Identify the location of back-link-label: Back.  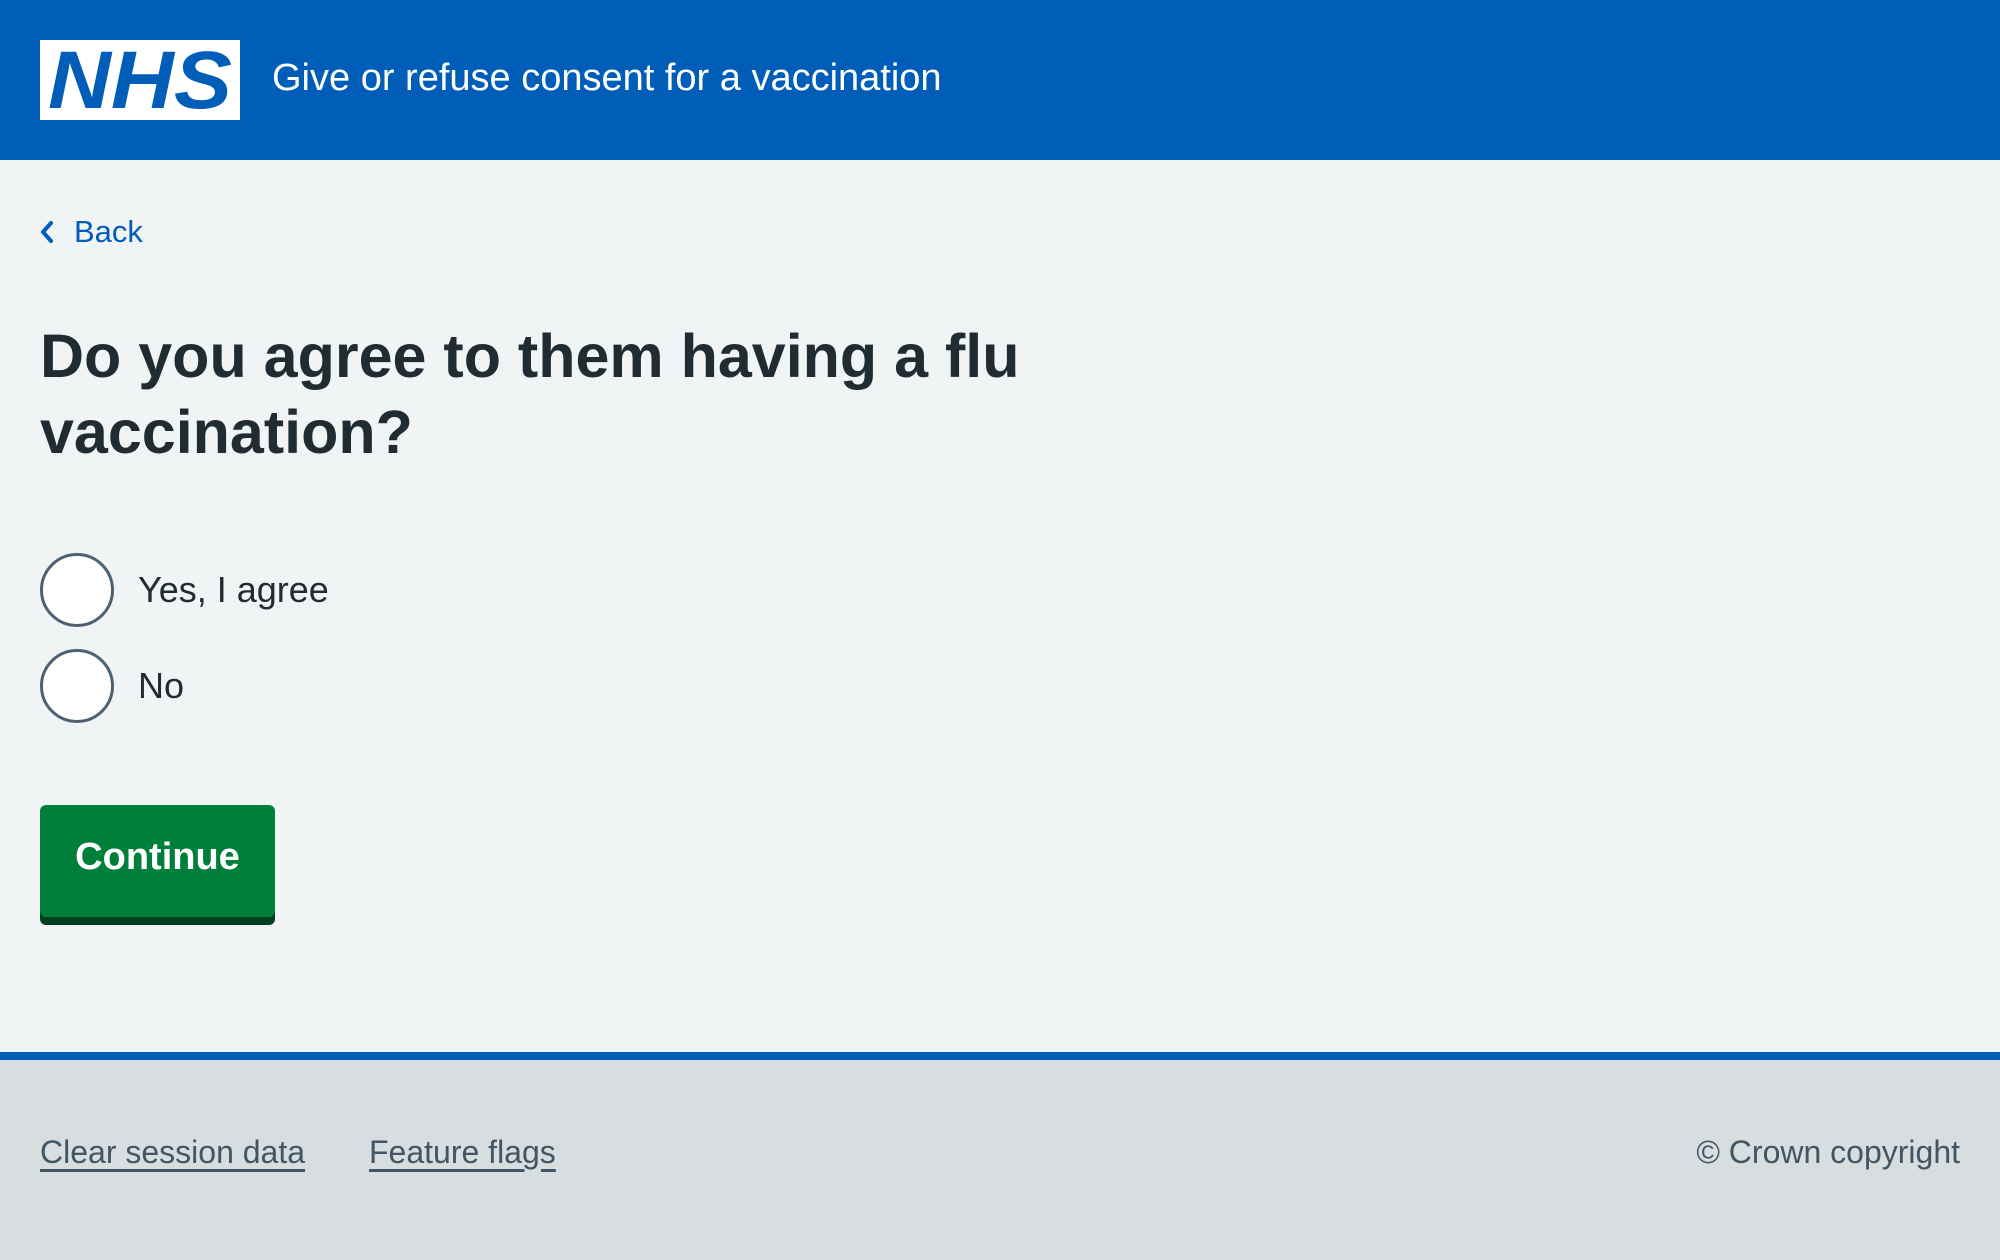
(108, 231).